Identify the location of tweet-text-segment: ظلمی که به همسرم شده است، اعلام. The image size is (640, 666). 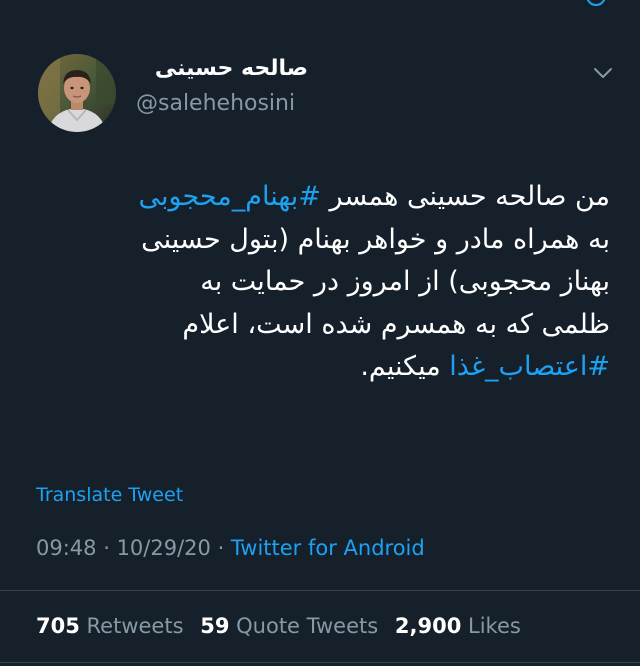
(396, 324).